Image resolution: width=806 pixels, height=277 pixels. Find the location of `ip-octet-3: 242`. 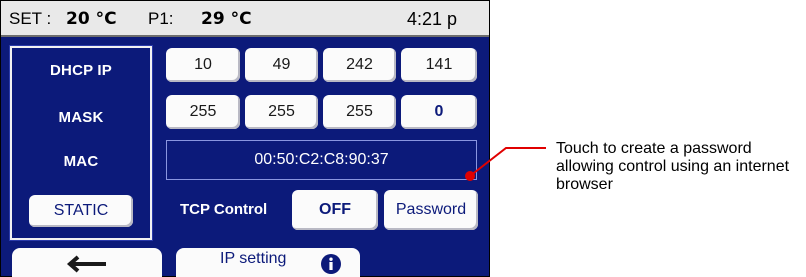

ip-octet-3: 242 is located at coordinates (359, 65).